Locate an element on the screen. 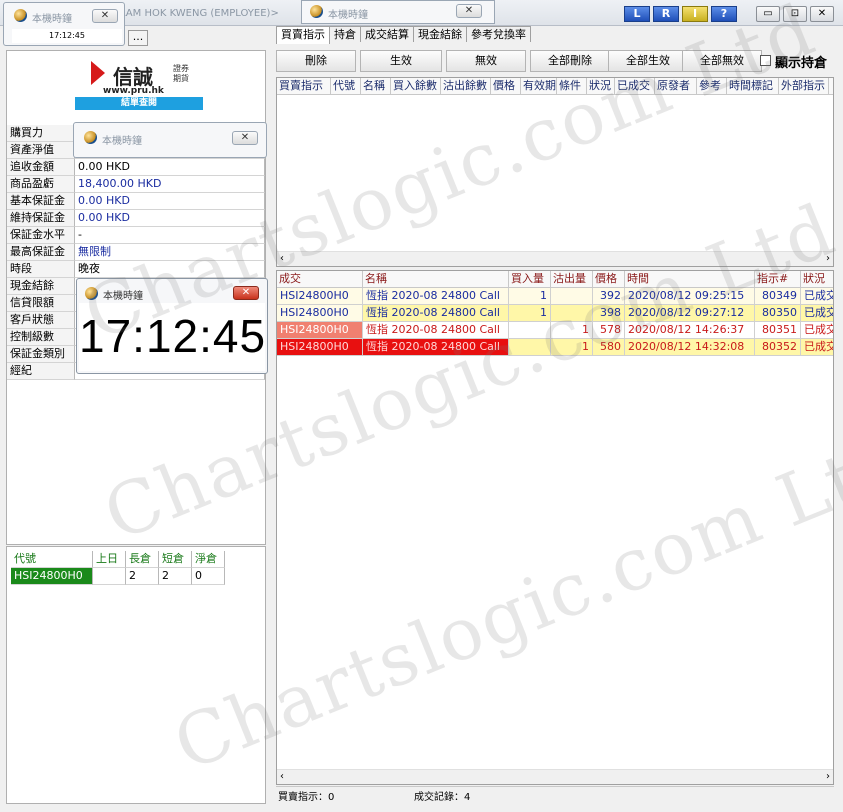 The height and width of the screenshot is (812, 843). account-label: 時段 is located at coordinates (41, 269).